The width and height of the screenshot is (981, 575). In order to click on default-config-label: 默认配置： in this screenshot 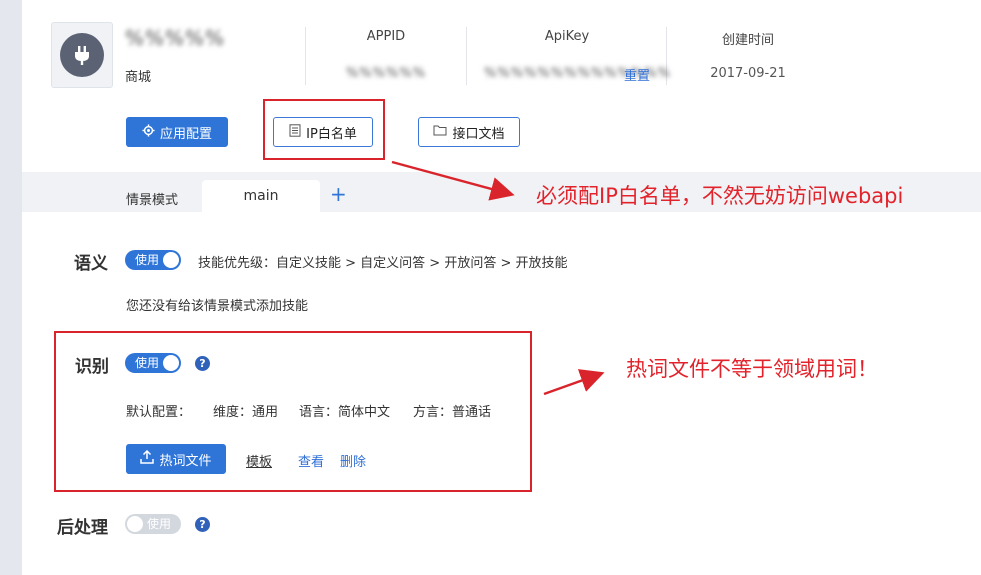, I will do `click(159, 412)`.